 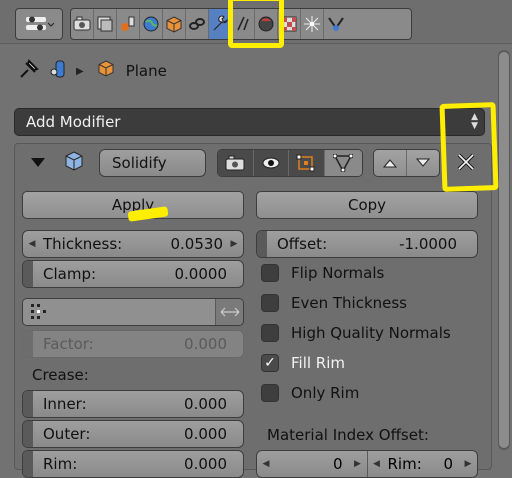 I want to click on crease-label: Crease:, so click(x=60, y=375).